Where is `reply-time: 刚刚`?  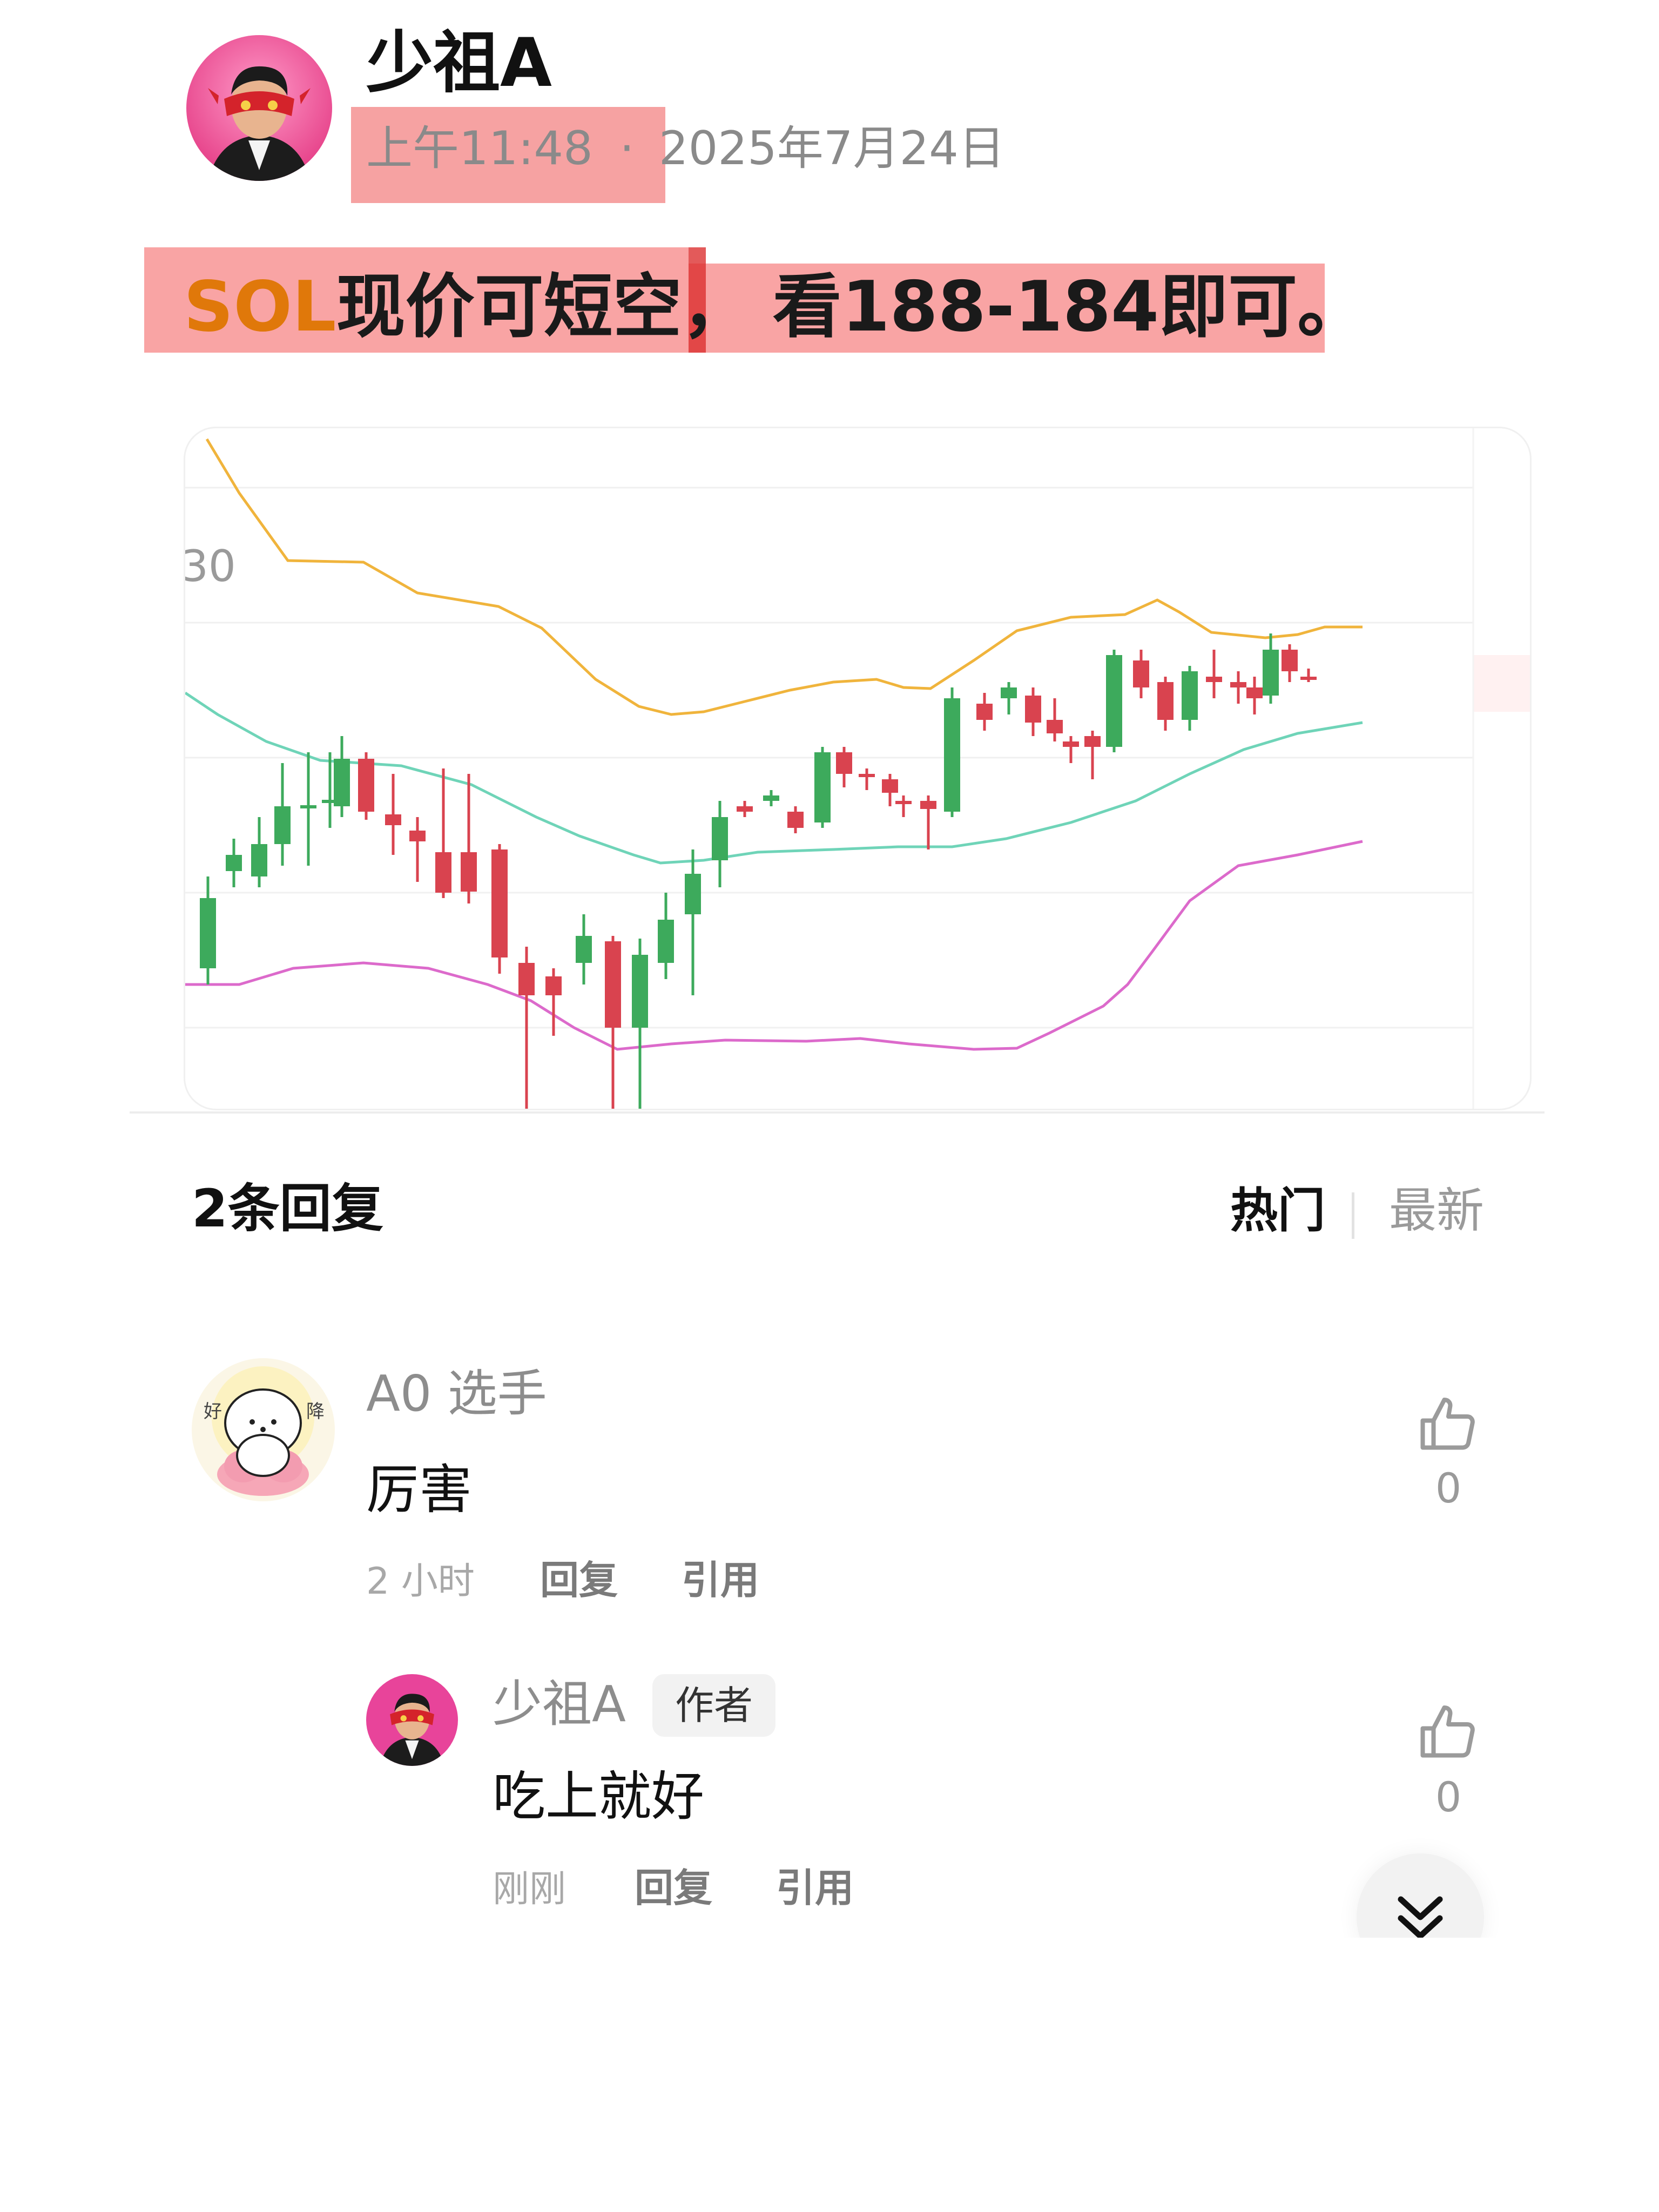
reply-time: 刚刚 is located at coordinates (530, 1889).